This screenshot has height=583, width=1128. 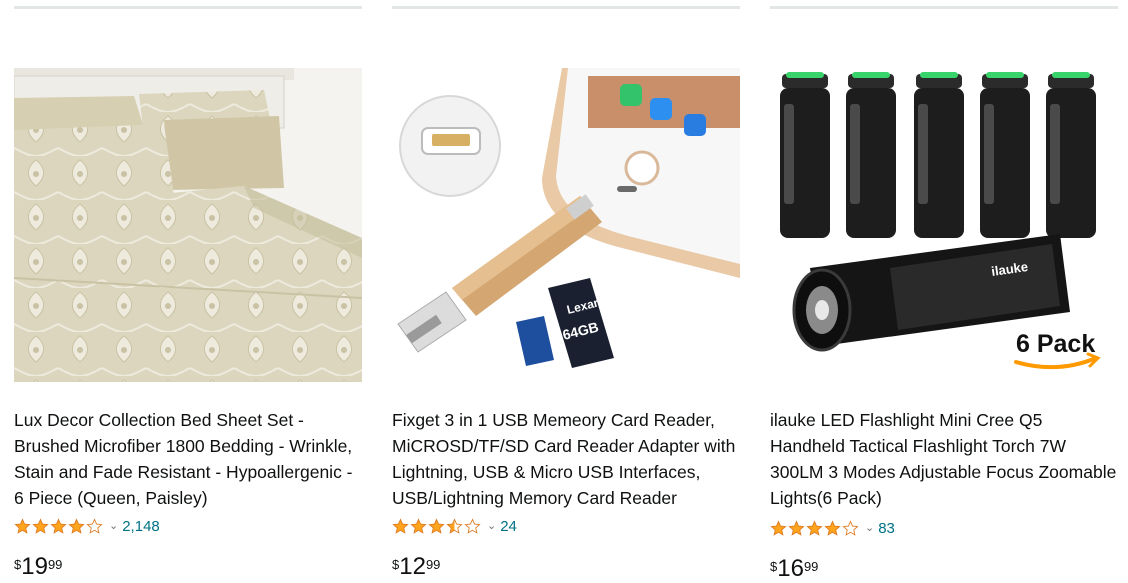 I want to click on rating-row: ⌄ 2,148, so click(x=87, y=526).